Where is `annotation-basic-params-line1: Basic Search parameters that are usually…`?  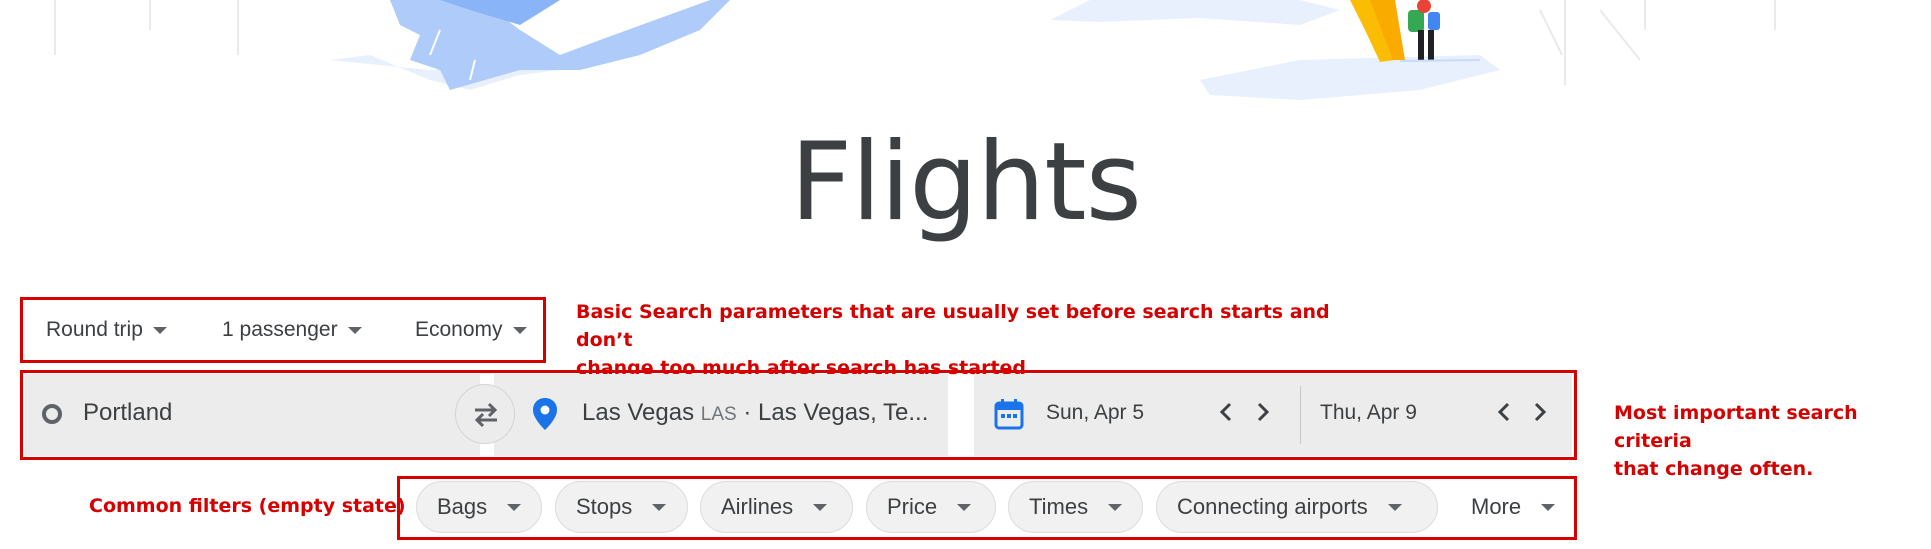 annotation-basic-params-line1: Basic Search parameters that are usually… is located at coordinates (953, 326).